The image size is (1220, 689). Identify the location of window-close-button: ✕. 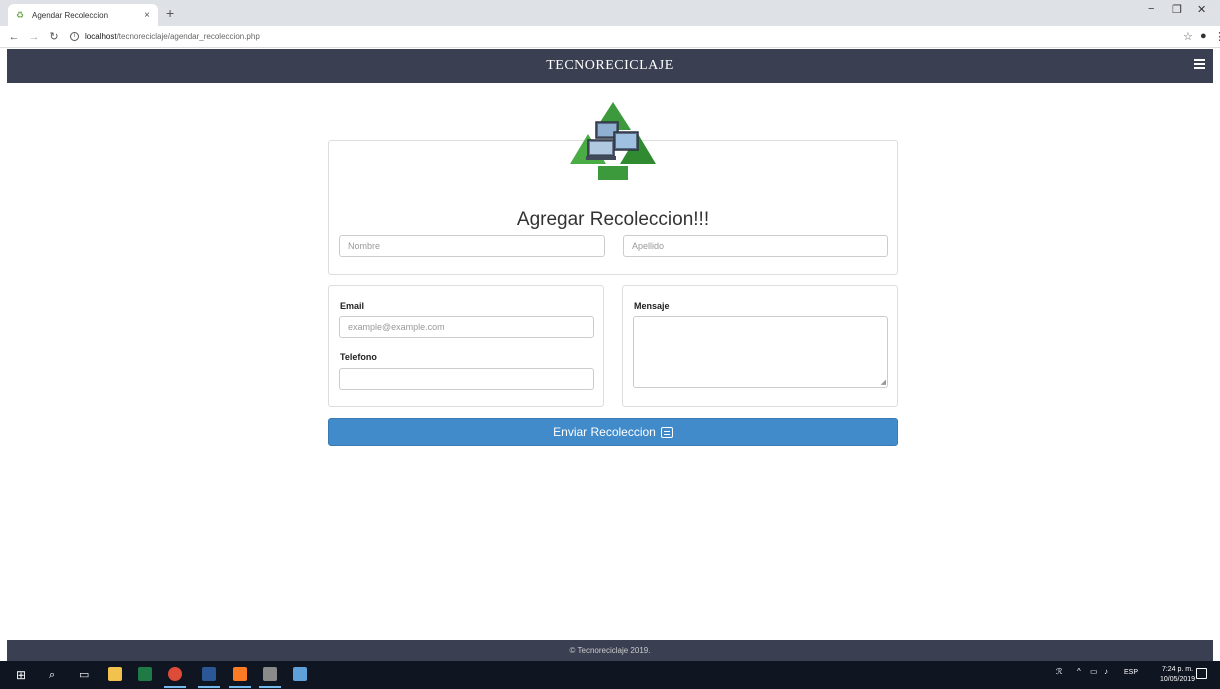
(1201, 9).